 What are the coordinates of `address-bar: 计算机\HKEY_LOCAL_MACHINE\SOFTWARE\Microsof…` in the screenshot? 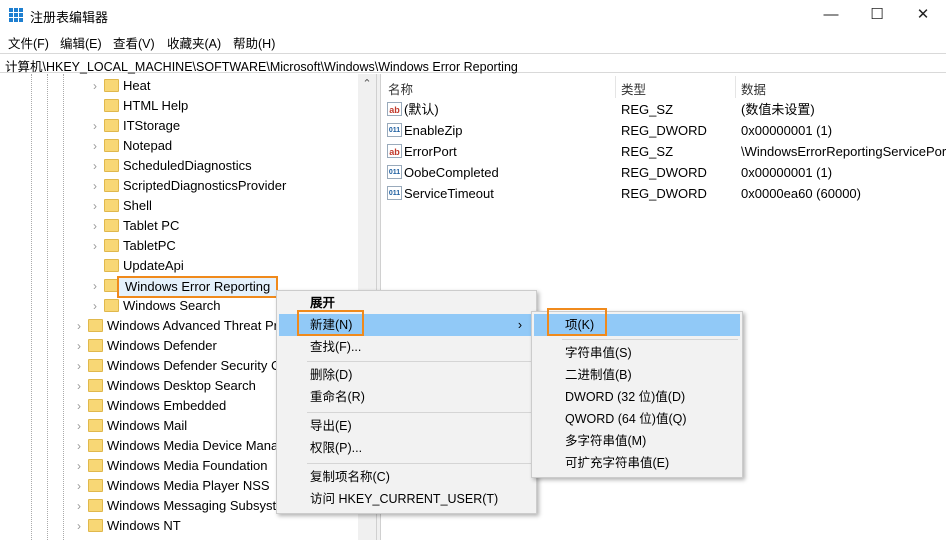 It's located at (473, 63).